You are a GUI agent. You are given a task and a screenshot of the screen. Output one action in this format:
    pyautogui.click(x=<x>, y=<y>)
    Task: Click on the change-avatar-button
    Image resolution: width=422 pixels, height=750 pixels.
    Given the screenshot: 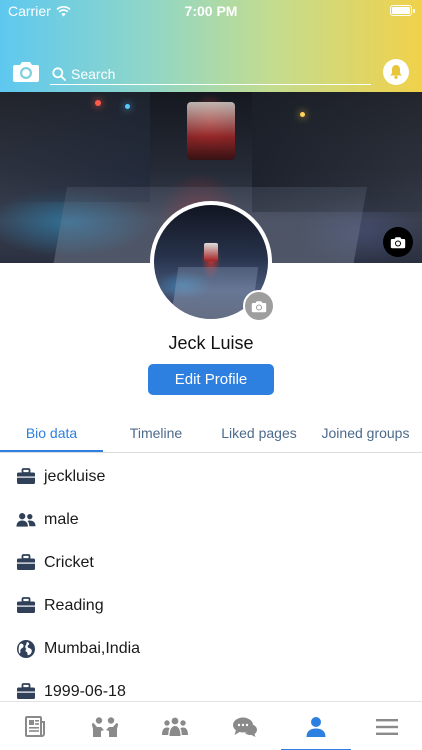 What is the action you would take?
    pyautogui.click(x=259, y=306)
    